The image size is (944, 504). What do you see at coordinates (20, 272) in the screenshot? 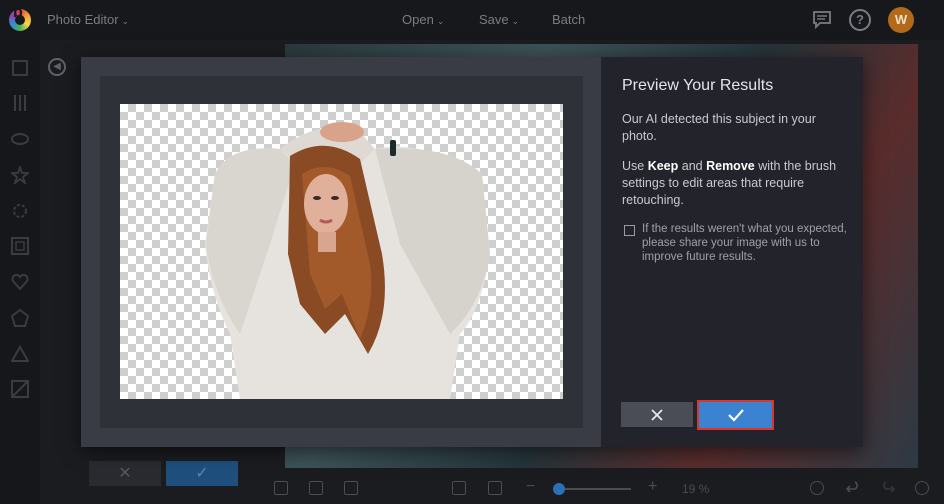
I see `tool-sidebar` at bounding box center [20, 272].